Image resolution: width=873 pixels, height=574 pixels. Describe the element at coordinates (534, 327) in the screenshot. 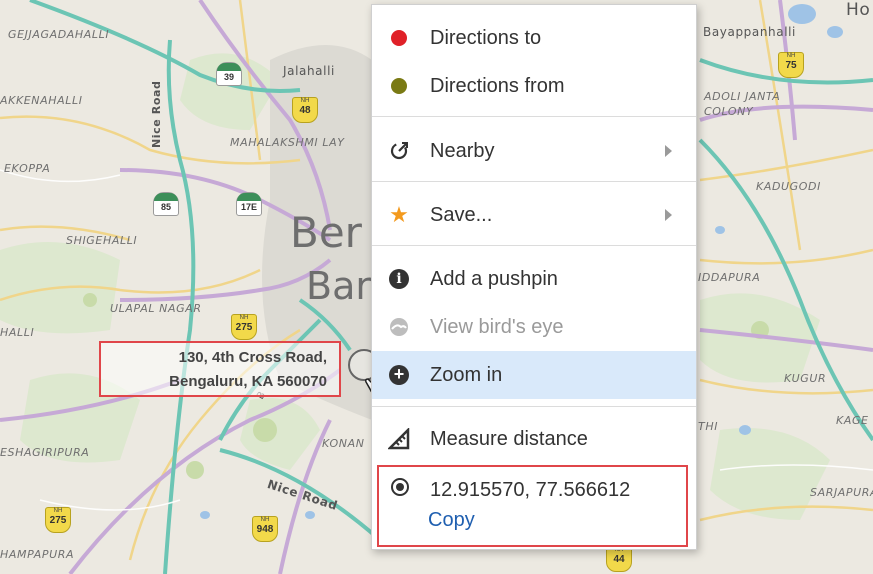

I see `view-birds-eye-item: View bird's eye` at that location.